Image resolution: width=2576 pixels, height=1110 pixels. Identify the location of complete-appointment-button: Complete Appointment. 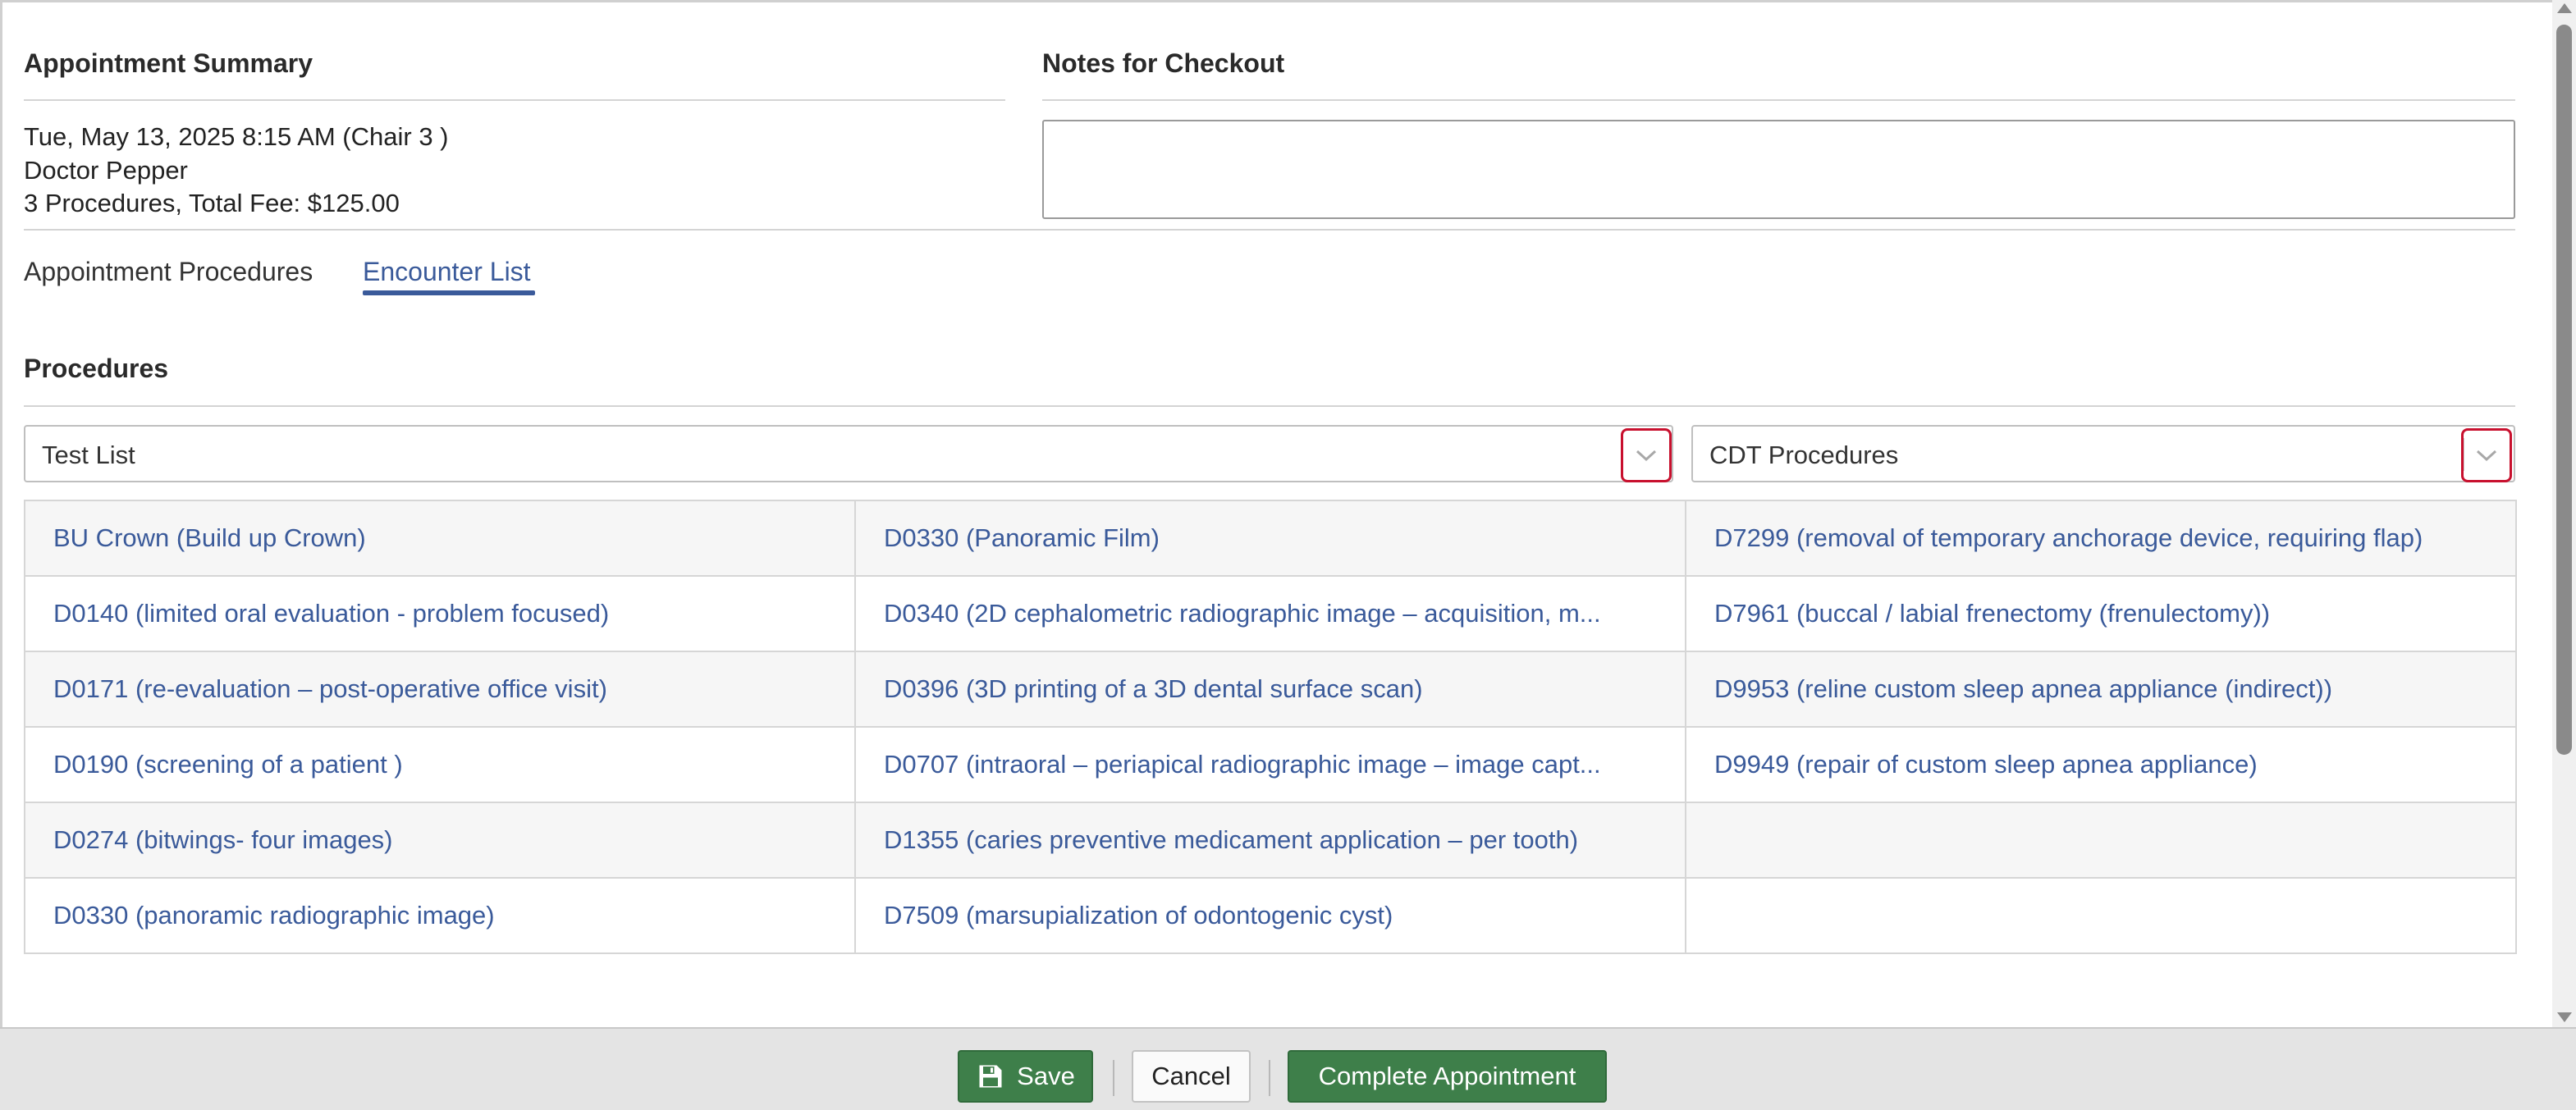
(1447, 1076).